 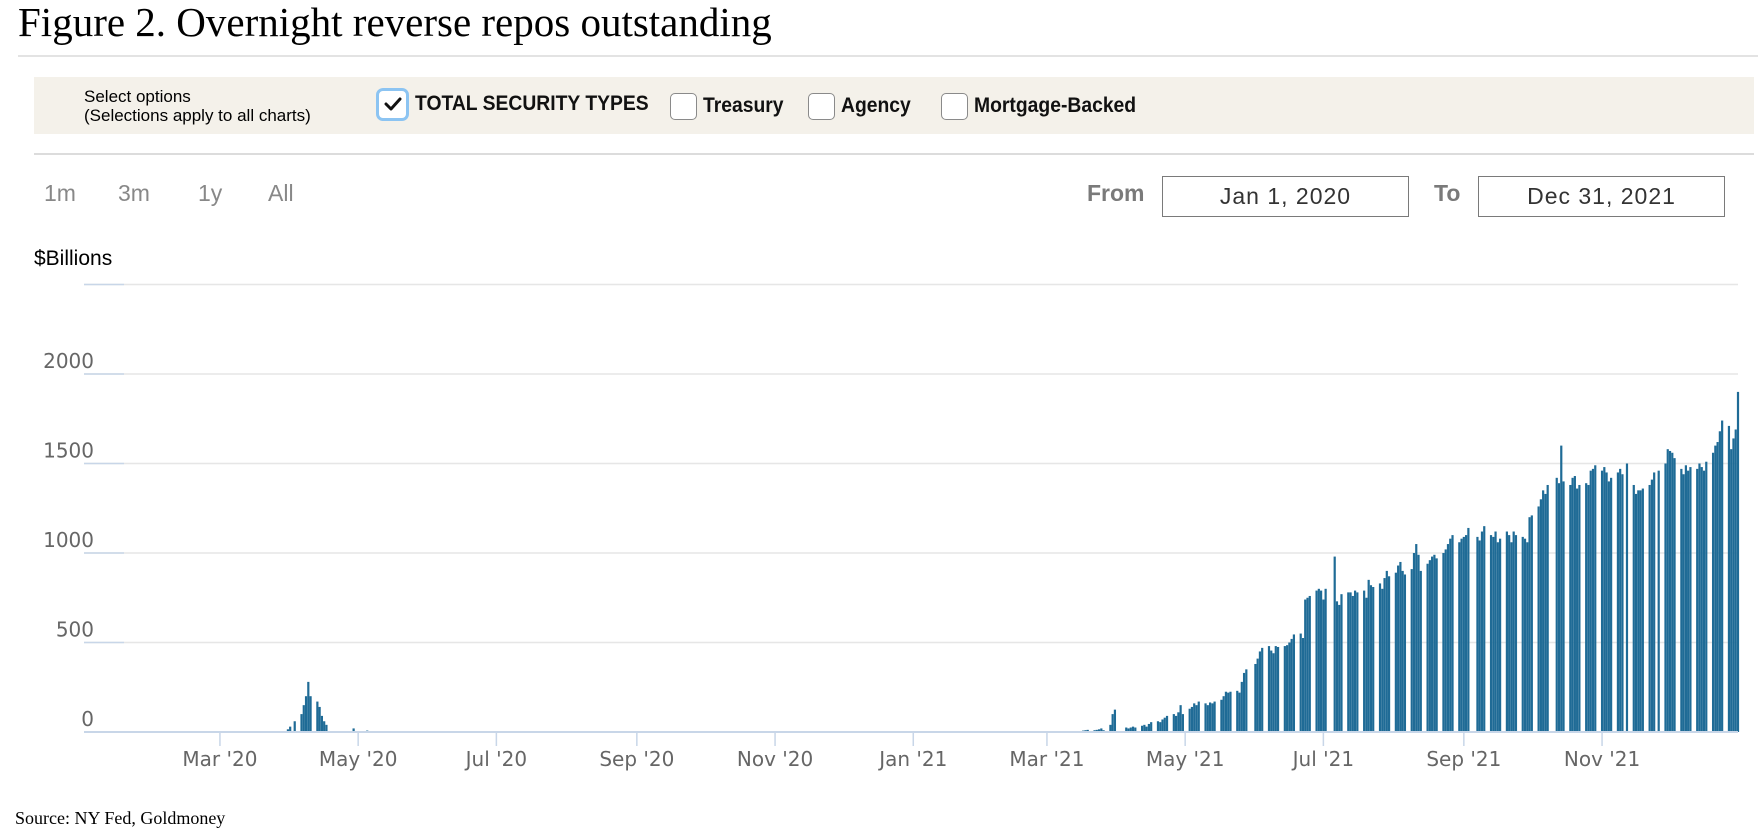 I want to click on x-tick-label: Jul '21, so click(x=1322, y=759).